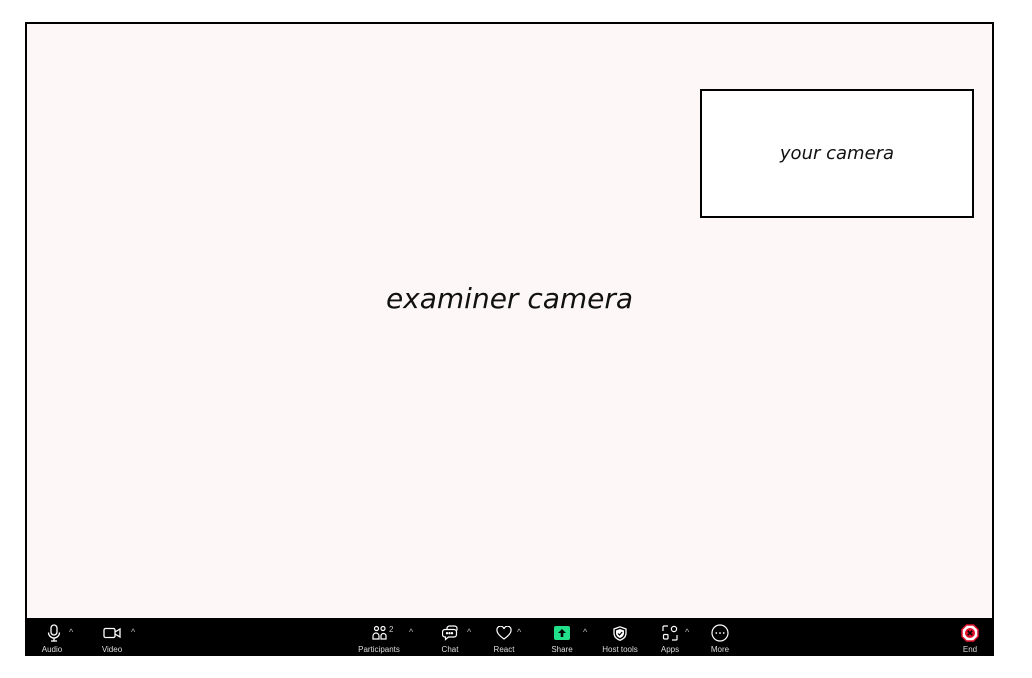 The width and height of the screenshot is (1032, 678). I want to click on react-button: ^ React, so click(513, 638).